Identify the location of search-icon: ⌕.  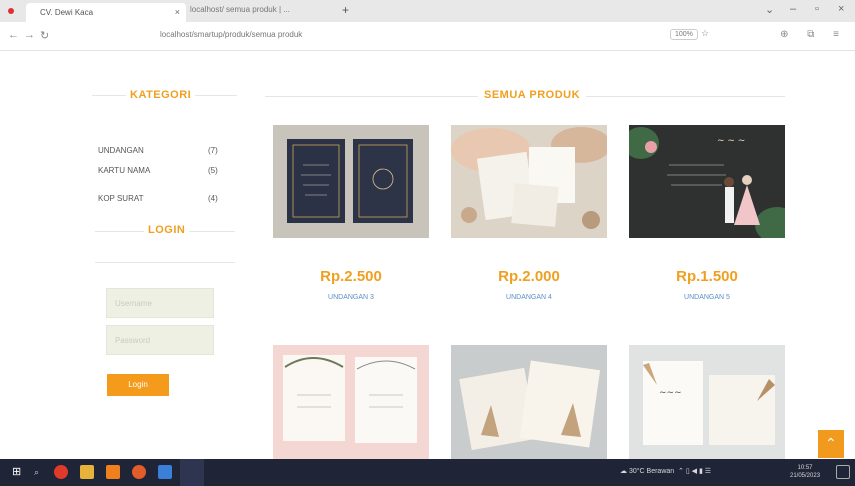
(41, 472).